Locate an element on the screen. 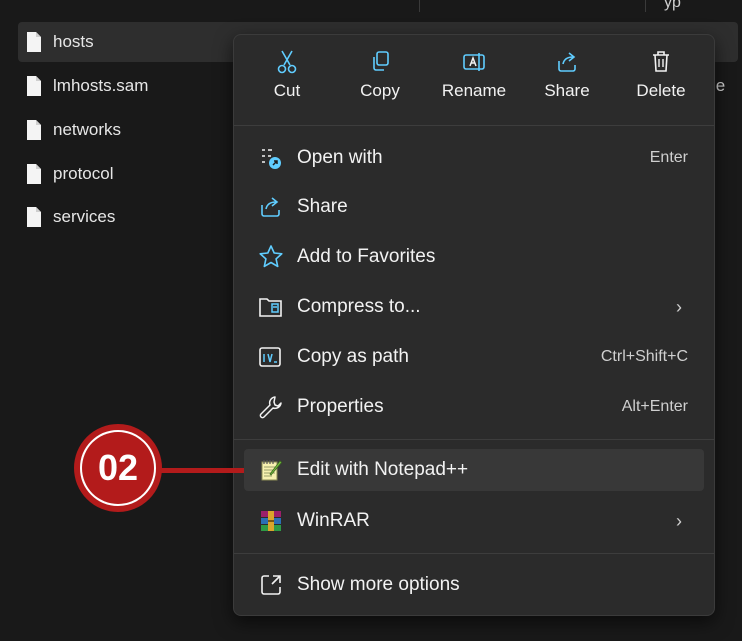  rename-button: Rename is located at coordinates (474, 75).